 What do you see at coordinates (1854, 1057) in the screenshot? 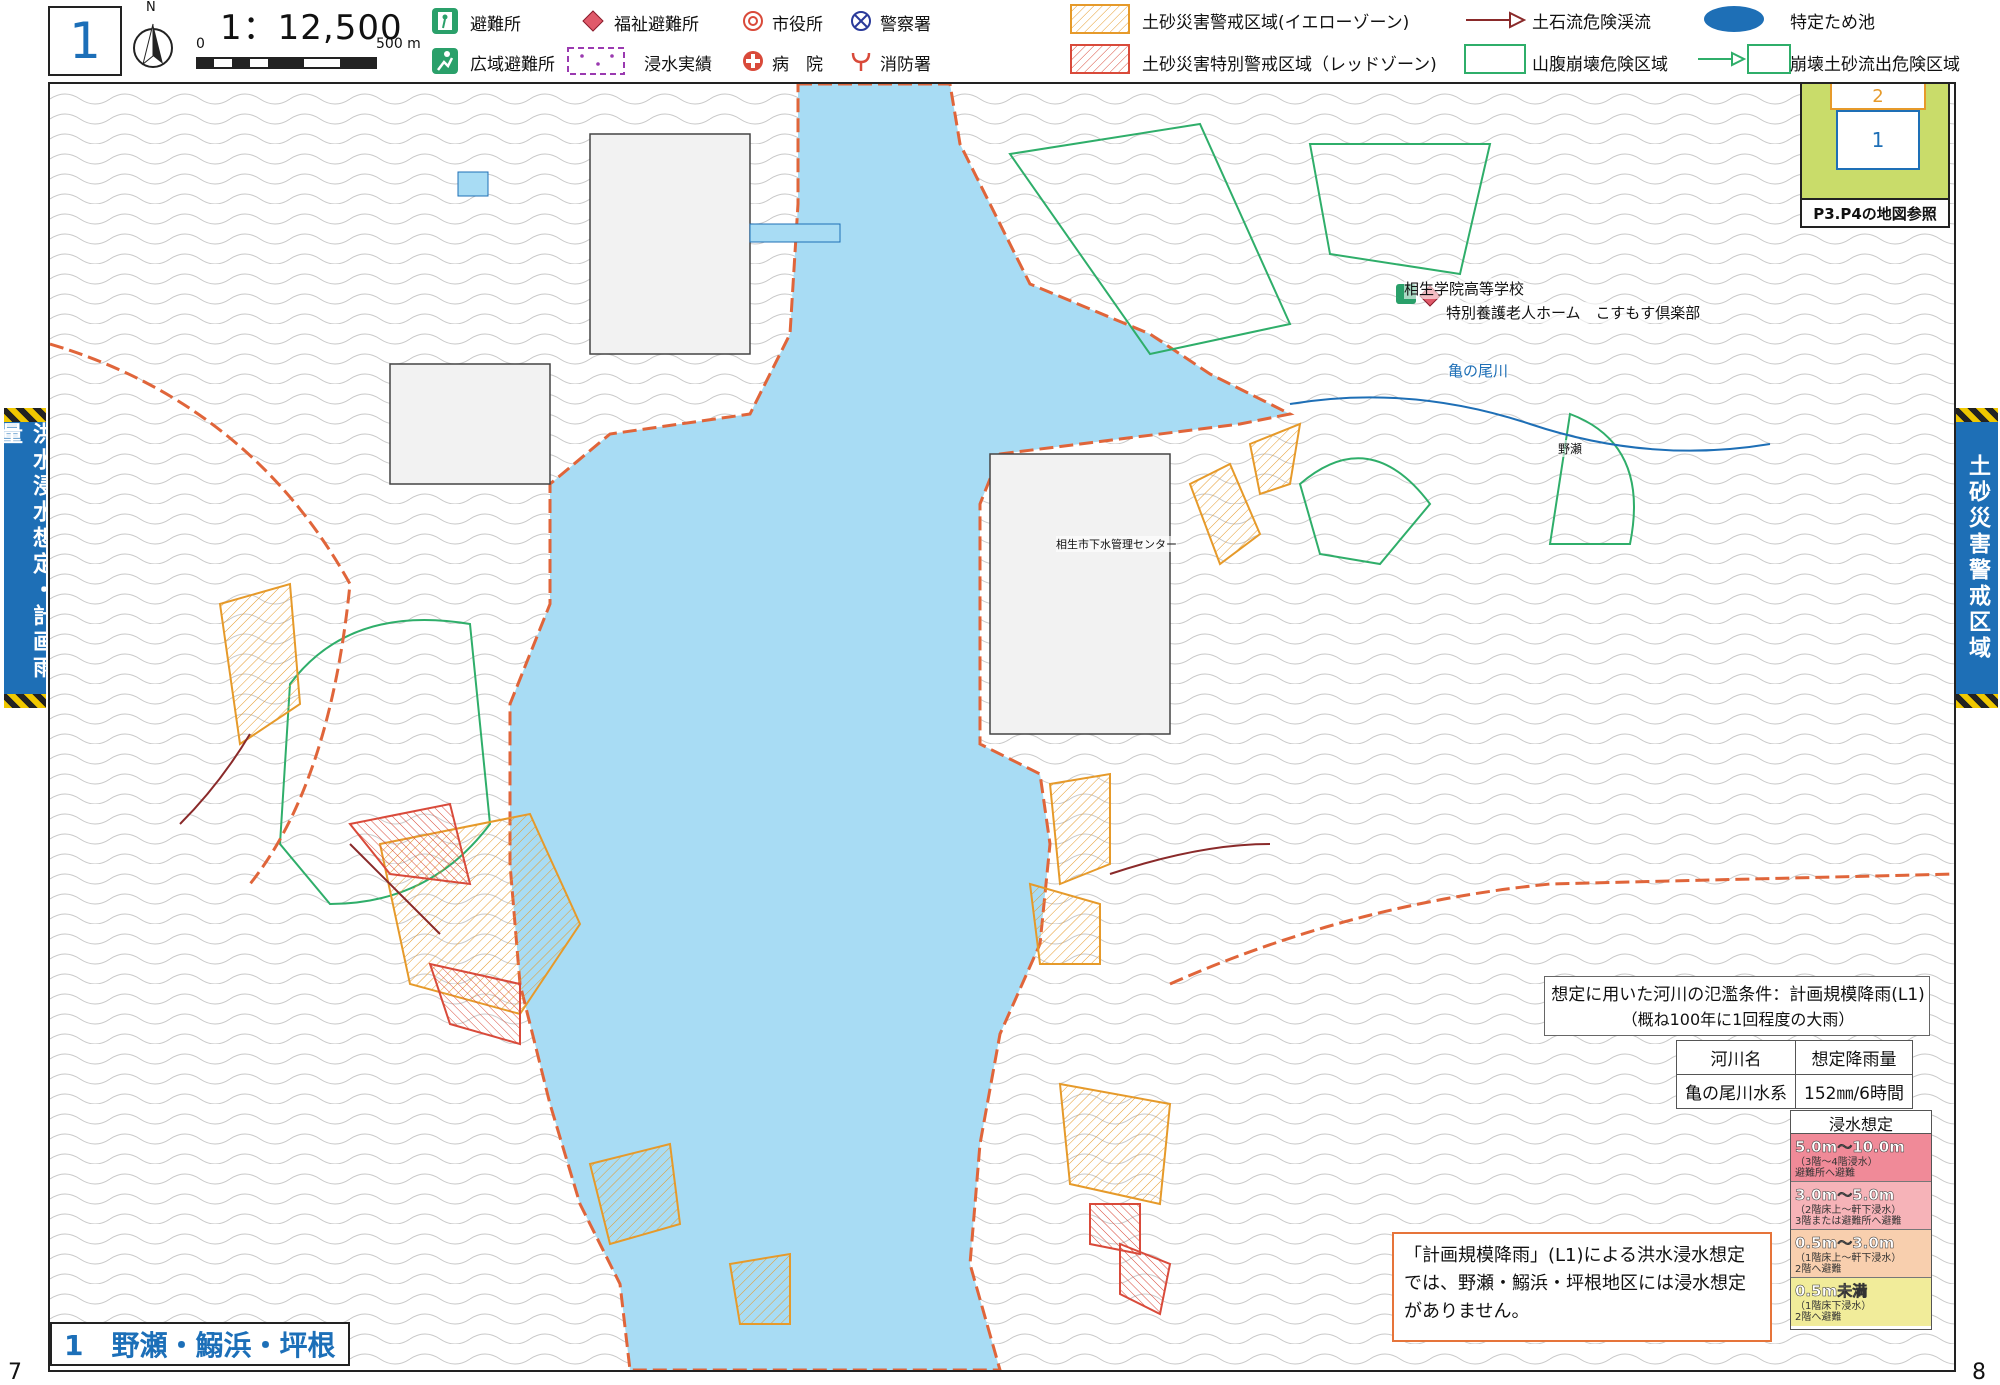
I see `table-header-rain: 想定降雨量` at bounding box center [1854, 1057].